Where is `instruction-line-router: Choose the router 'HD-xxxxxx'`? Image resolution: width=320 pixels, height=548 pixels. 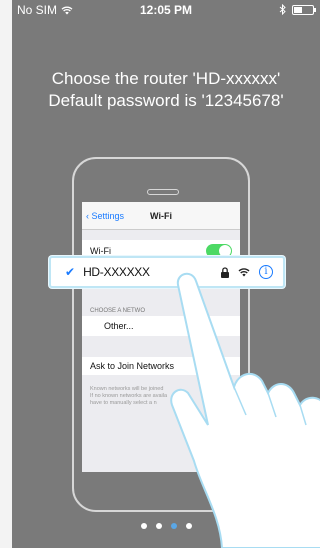 instruction-line-router: Choose the router 'HD-xxxxxx' is located at coordinates (166, 78).